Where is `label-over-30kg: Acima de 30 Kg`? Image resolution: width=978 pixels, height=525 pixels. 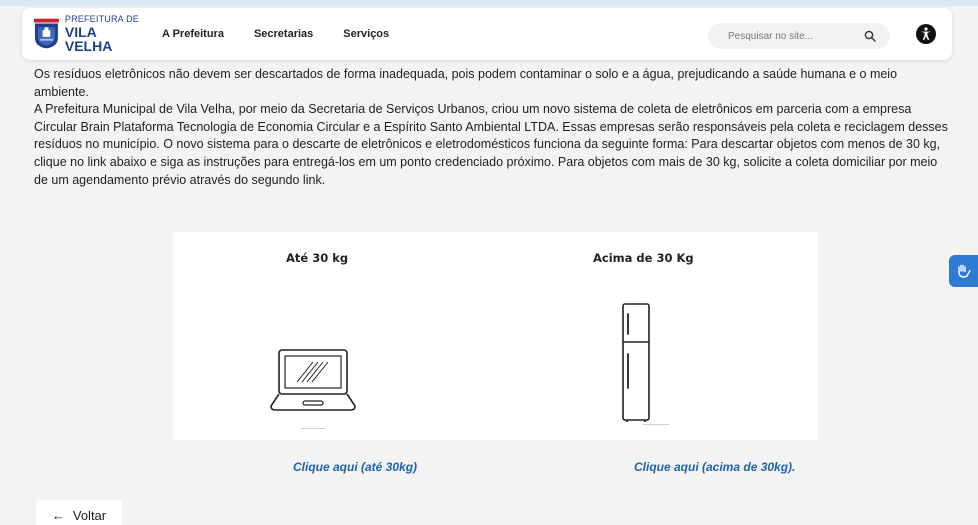 label-over-30kg: Acima de 30 Kg is located at coordinates (643, 258).